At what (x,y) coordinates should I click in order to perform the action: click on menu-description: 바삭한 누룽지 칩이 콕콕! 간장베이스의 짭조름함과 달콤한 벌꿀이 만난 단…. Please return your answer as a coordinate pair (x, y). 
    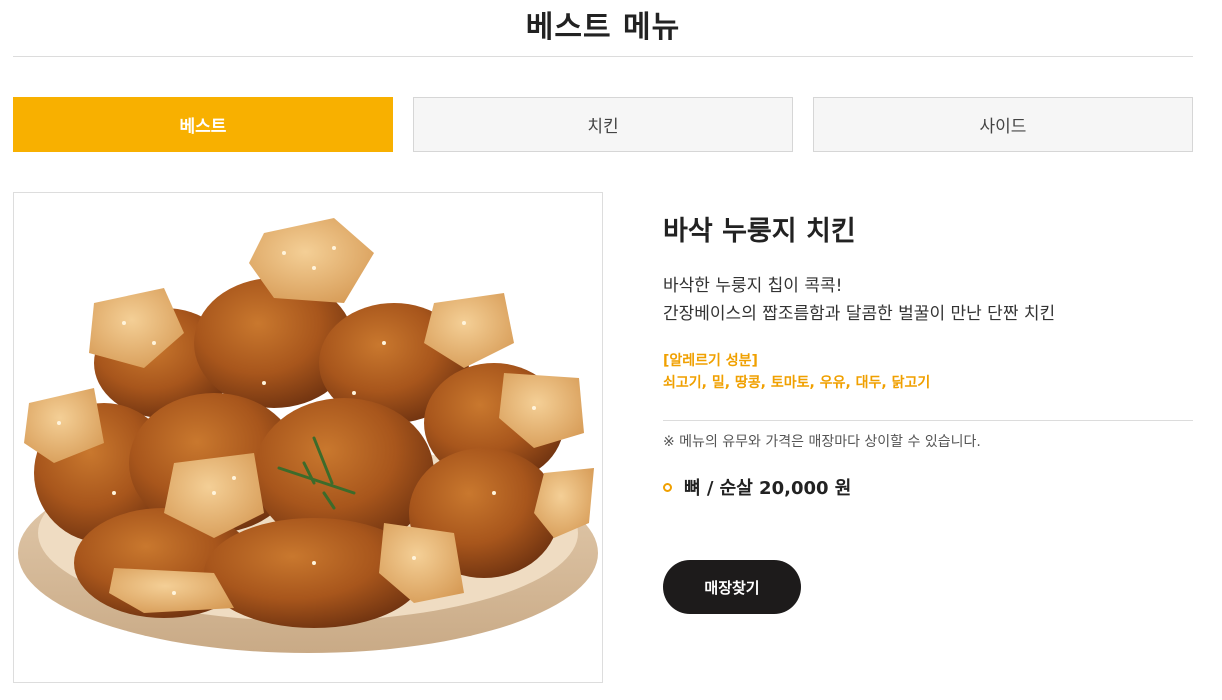
    Looking at the image, I should click on (928, 300).